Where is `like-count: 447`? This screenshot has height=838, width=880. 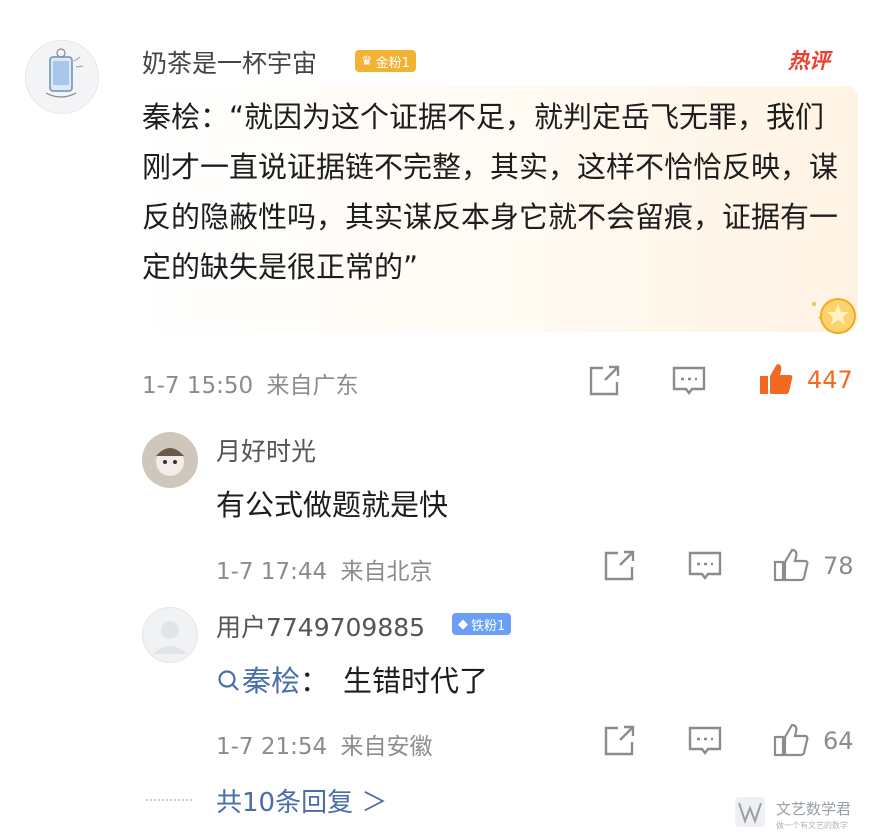
like-count: 447 is located at coordinates (830, 380).